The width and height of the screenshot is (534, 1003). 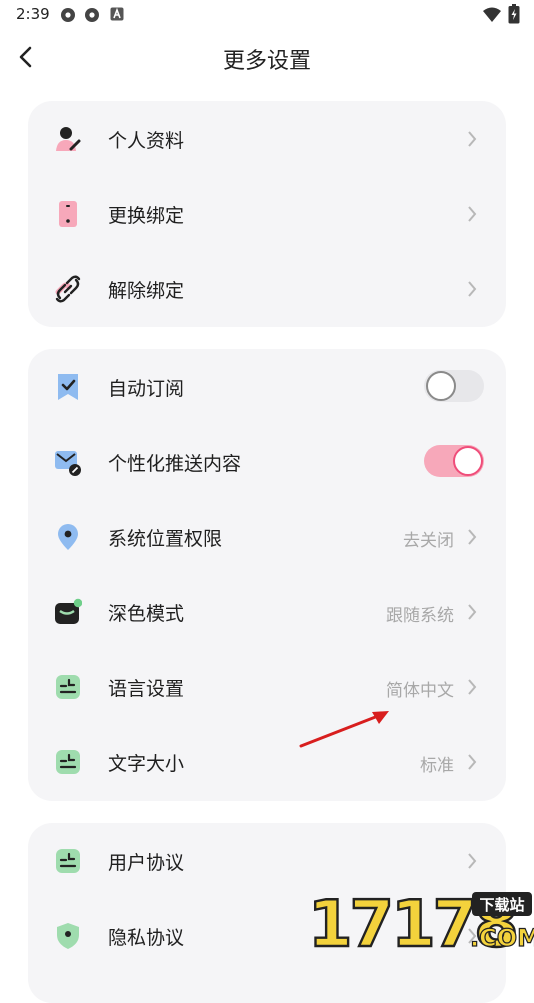 I want to click on settings-row-profile: 个人资料, so click(x=267, y=138).